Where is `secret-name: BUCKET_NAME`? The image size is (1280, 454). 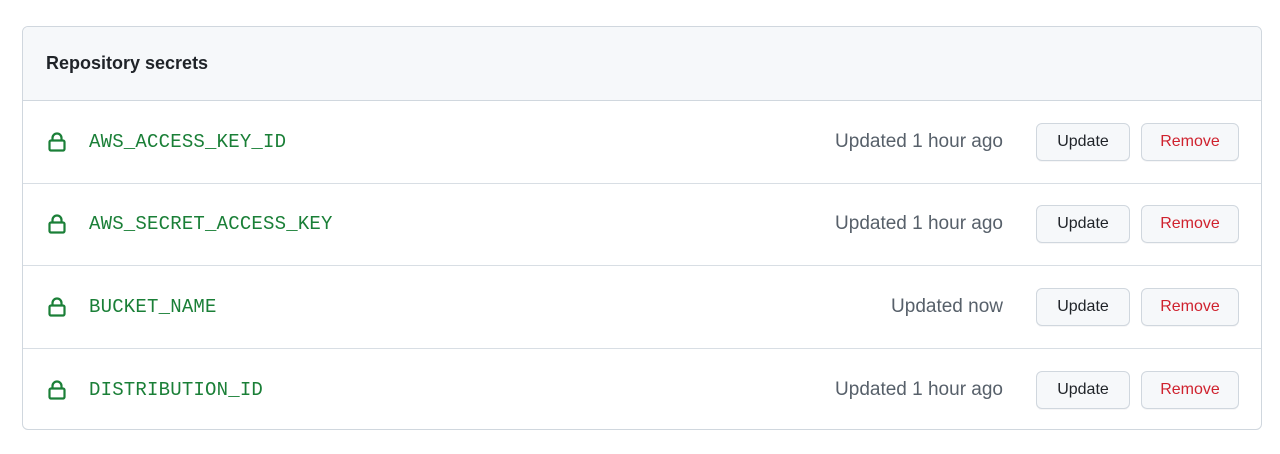 secret-name: BUCKET_NAME is located at coordinates (153, 306).